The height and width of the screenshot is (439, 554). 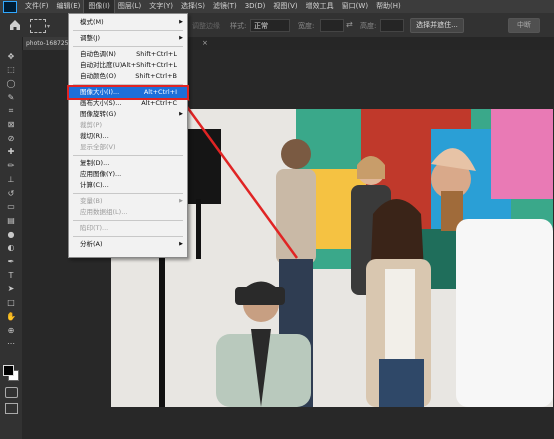 I want to click on path-select-tool-icon: ➤, so click(x=11, y=289).